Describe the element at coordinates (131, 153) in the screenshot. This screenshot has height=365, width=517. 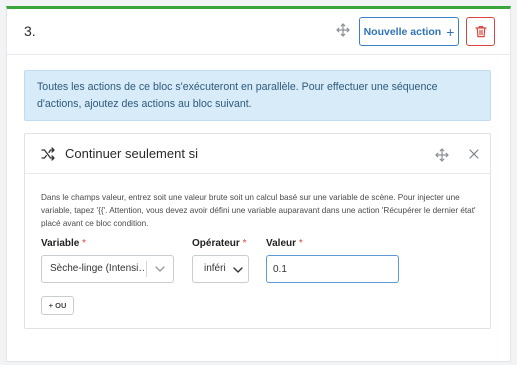
I see `condition-title: Continuer seulement si` at that location.